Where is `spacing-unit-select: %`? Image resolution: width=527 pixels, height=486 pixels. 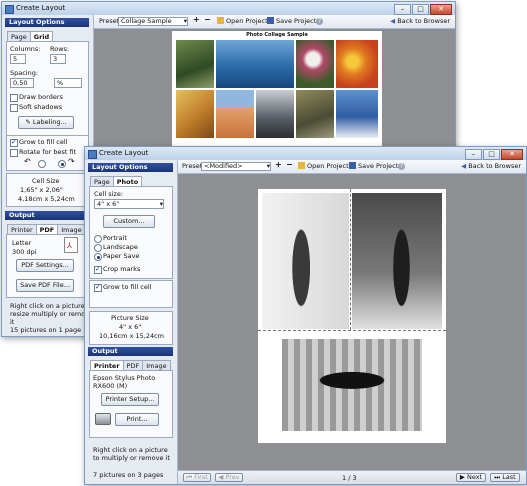
spacing-unit-select: % is located at coordinates (68, 83).